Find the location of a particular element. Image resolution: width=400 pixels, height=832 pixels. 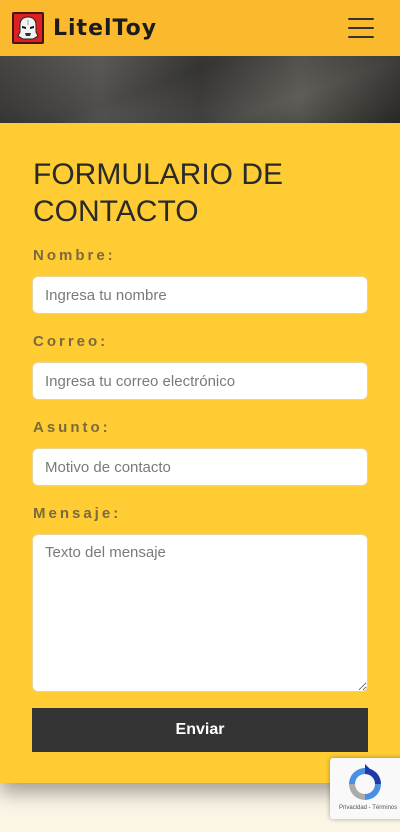

email-input is located at coordinates (200, 381).